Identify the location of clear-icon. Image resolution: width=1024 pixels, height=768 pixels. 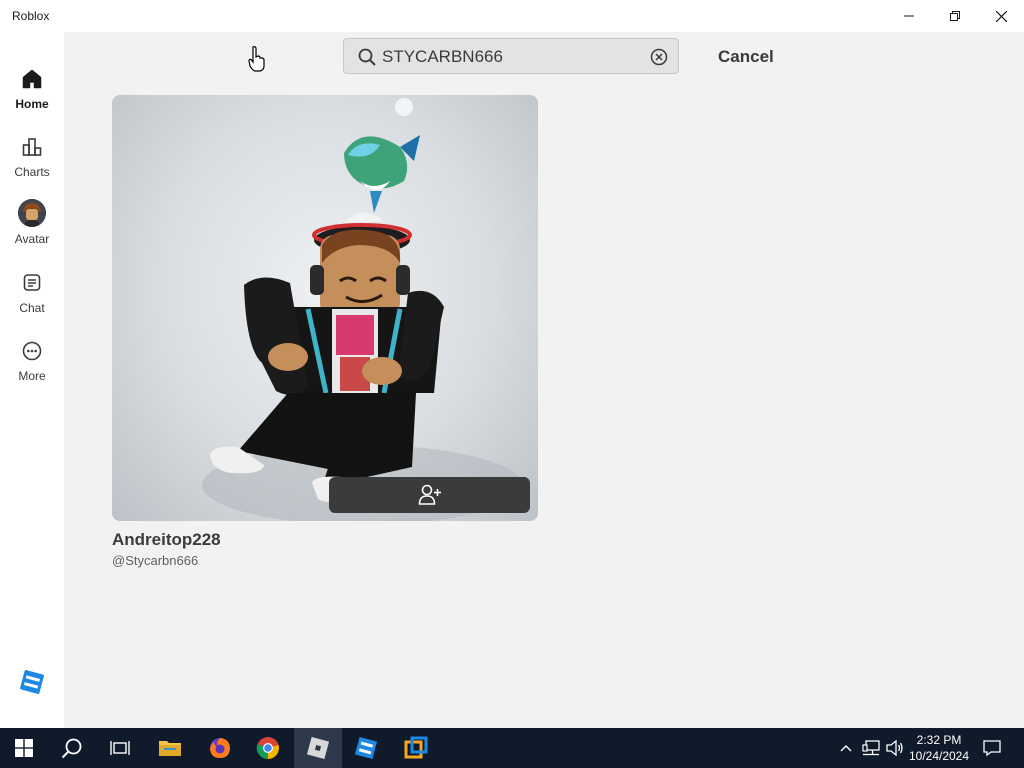
(659, 57).